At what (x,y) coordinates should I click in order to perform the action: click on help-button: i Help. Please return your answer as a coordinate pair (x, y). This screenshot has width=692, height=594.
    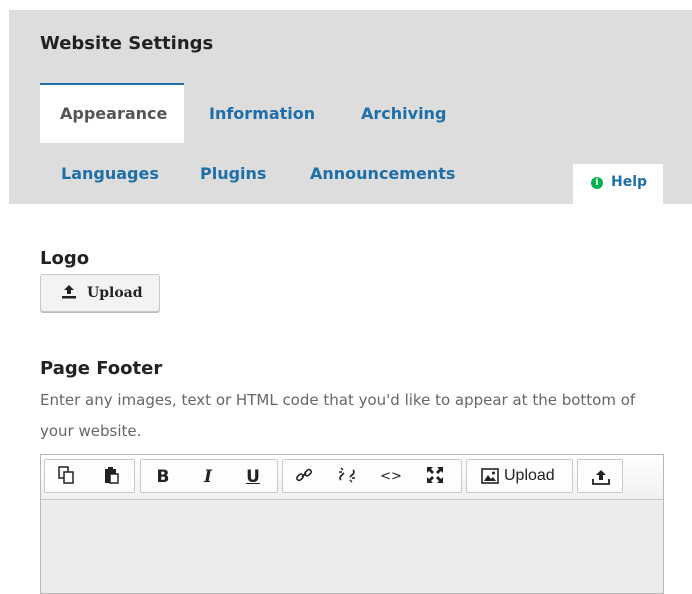
    Looking at the image, I should click on (618, 184).